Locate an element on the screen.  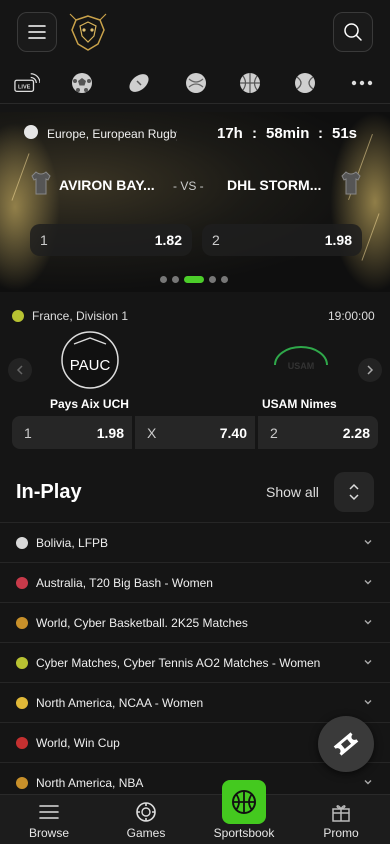
hamburger-icon is located at coordinates (37, 32).